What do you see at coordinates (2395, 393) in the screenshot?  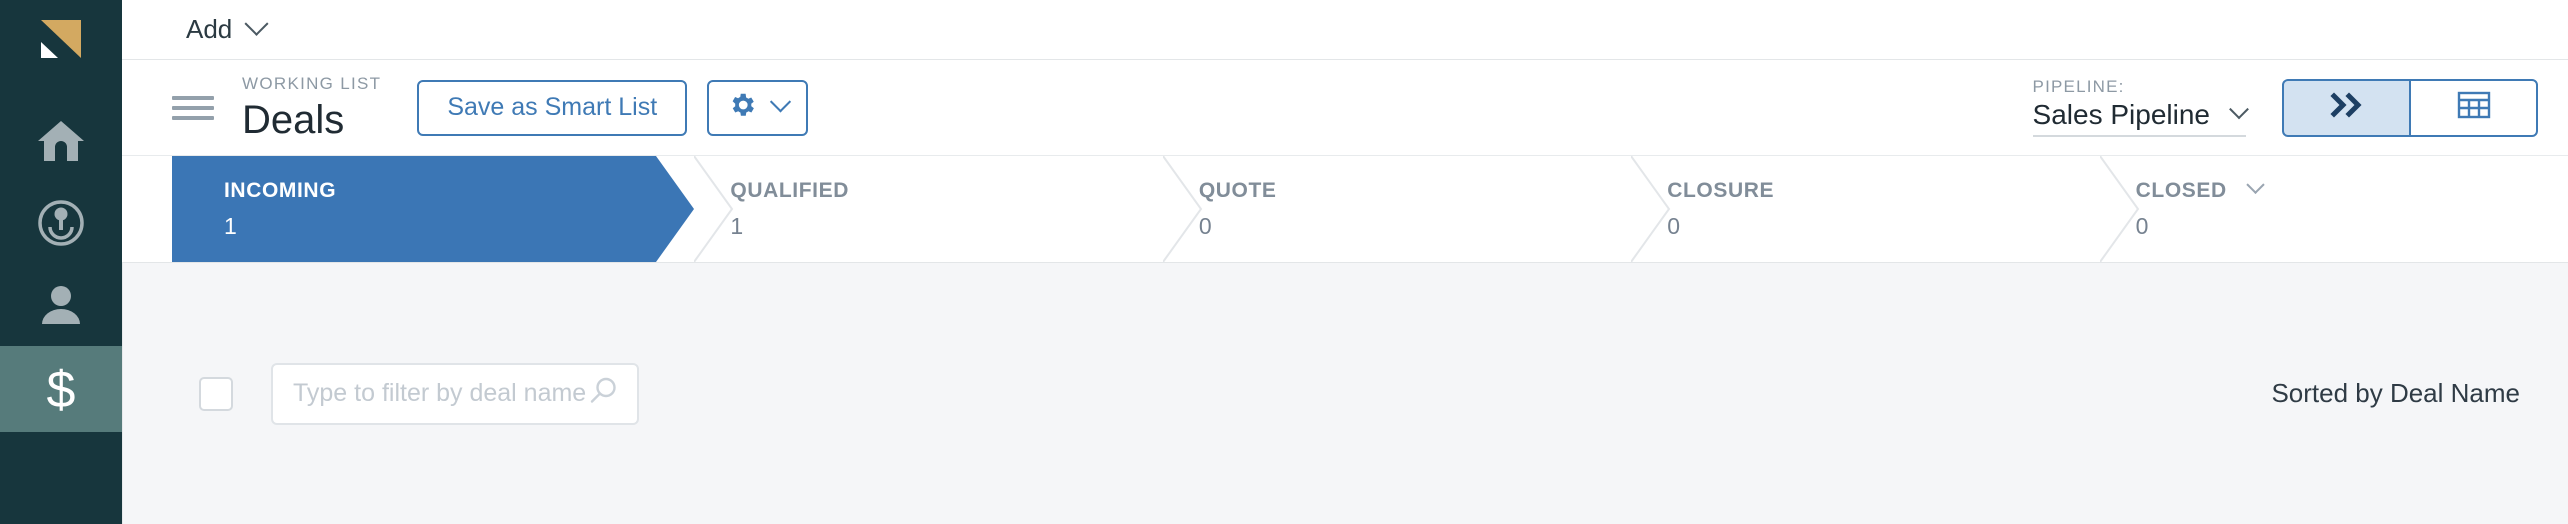 I see `sort-status-label: Sorted by Deal Name` at bounding box center [2395, 393].